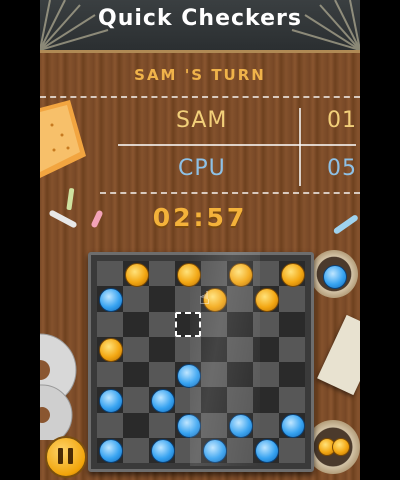  I want to click on hand-pointer-icon: ☝, so click(204, 299).